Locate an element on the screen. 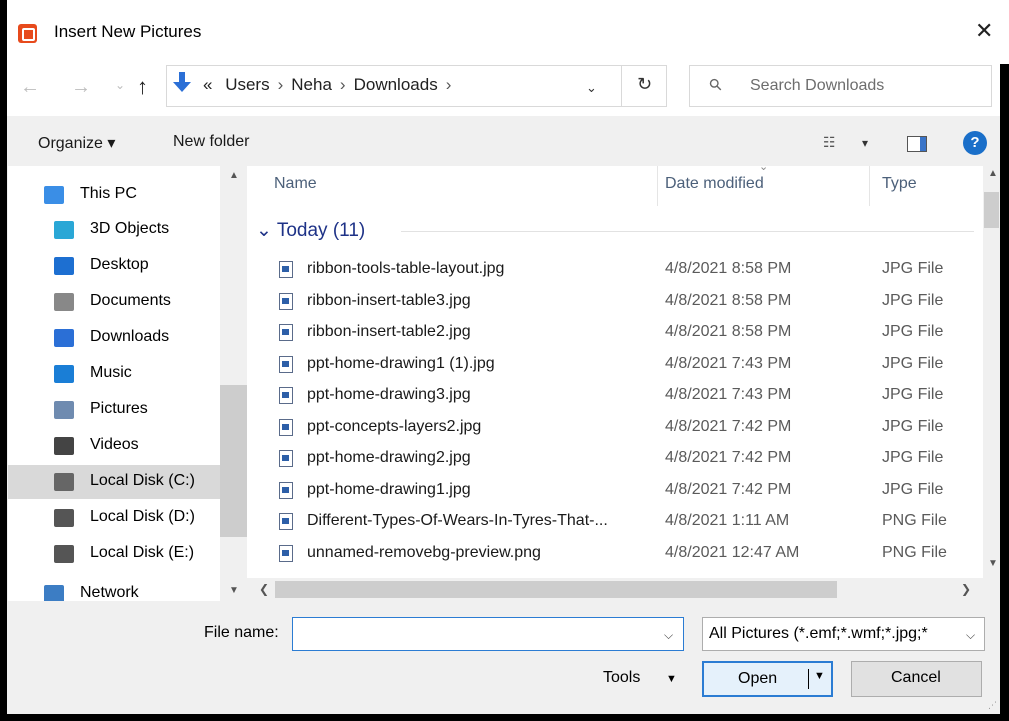  app-icon is located at coordinates (27, 33).